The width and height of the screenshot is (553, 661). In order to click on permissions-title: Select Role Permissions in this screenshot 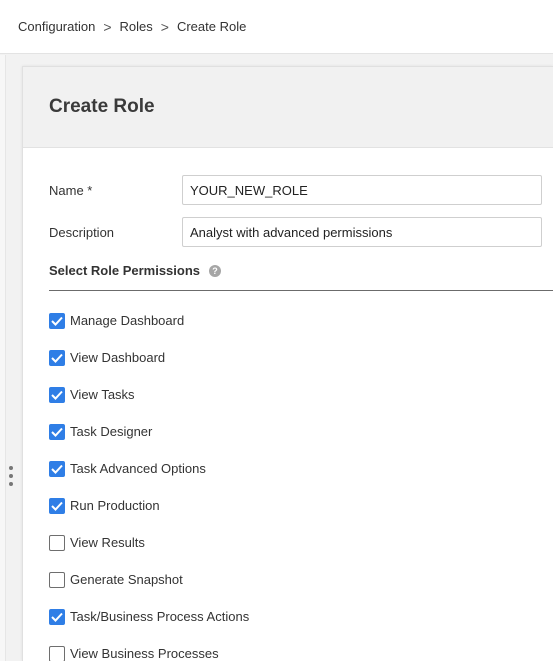, I will do `click(125, 270)`.